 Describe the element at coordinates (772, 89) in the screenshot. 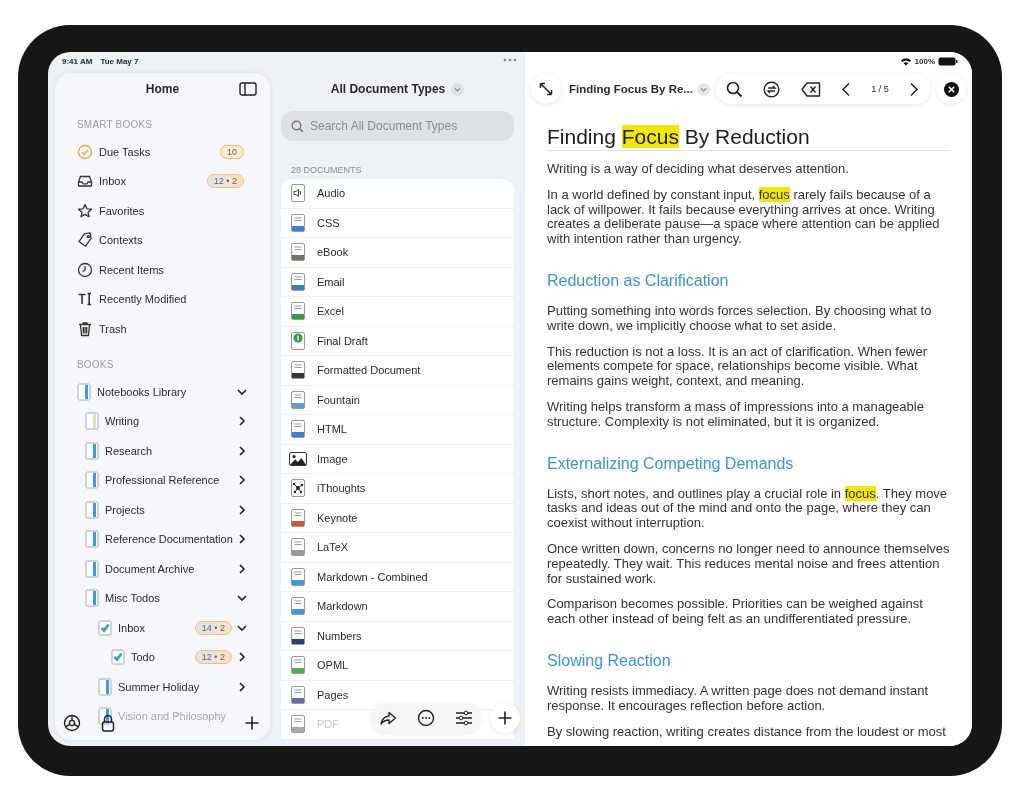

I see `replace-icon` at that location.